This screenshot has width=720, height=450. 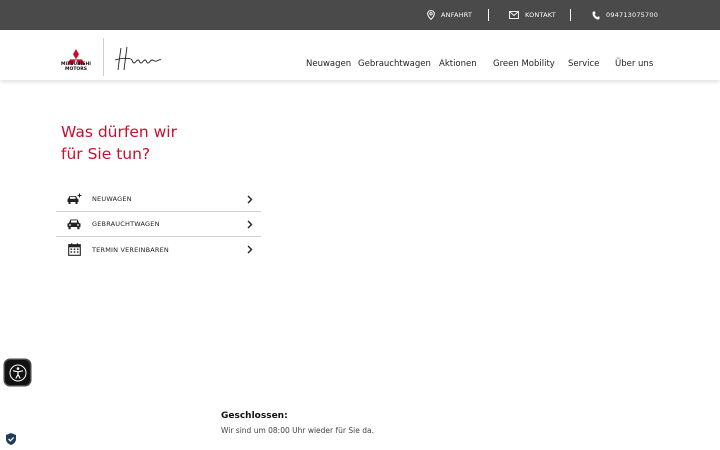 I want to click on nav-about: Über uns, so click(x=634, y=65).